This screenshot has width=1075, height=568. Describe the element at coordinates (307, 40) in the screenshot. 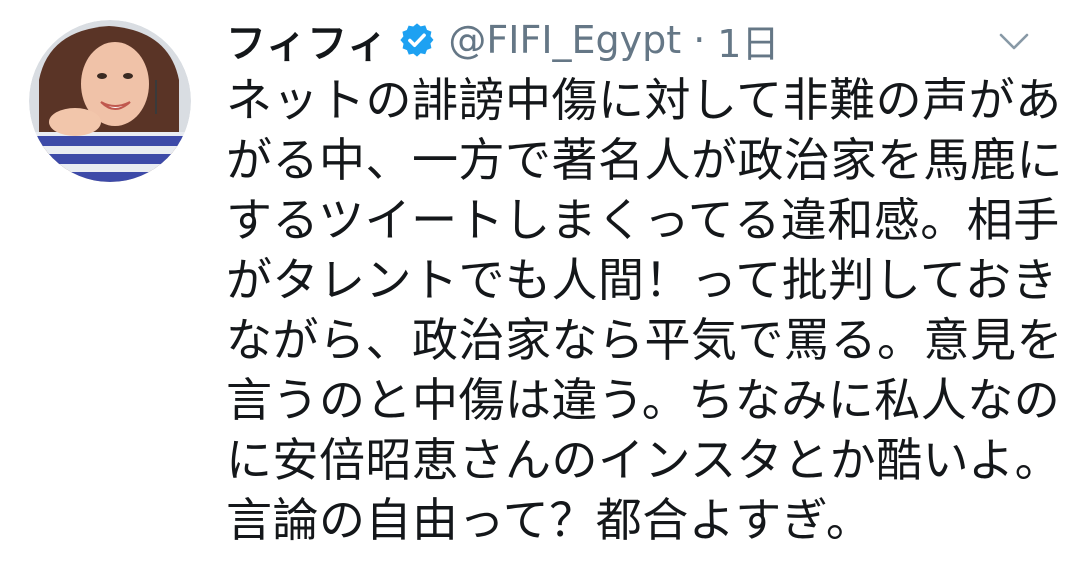

I see `display-name: フィフィ` at that location.